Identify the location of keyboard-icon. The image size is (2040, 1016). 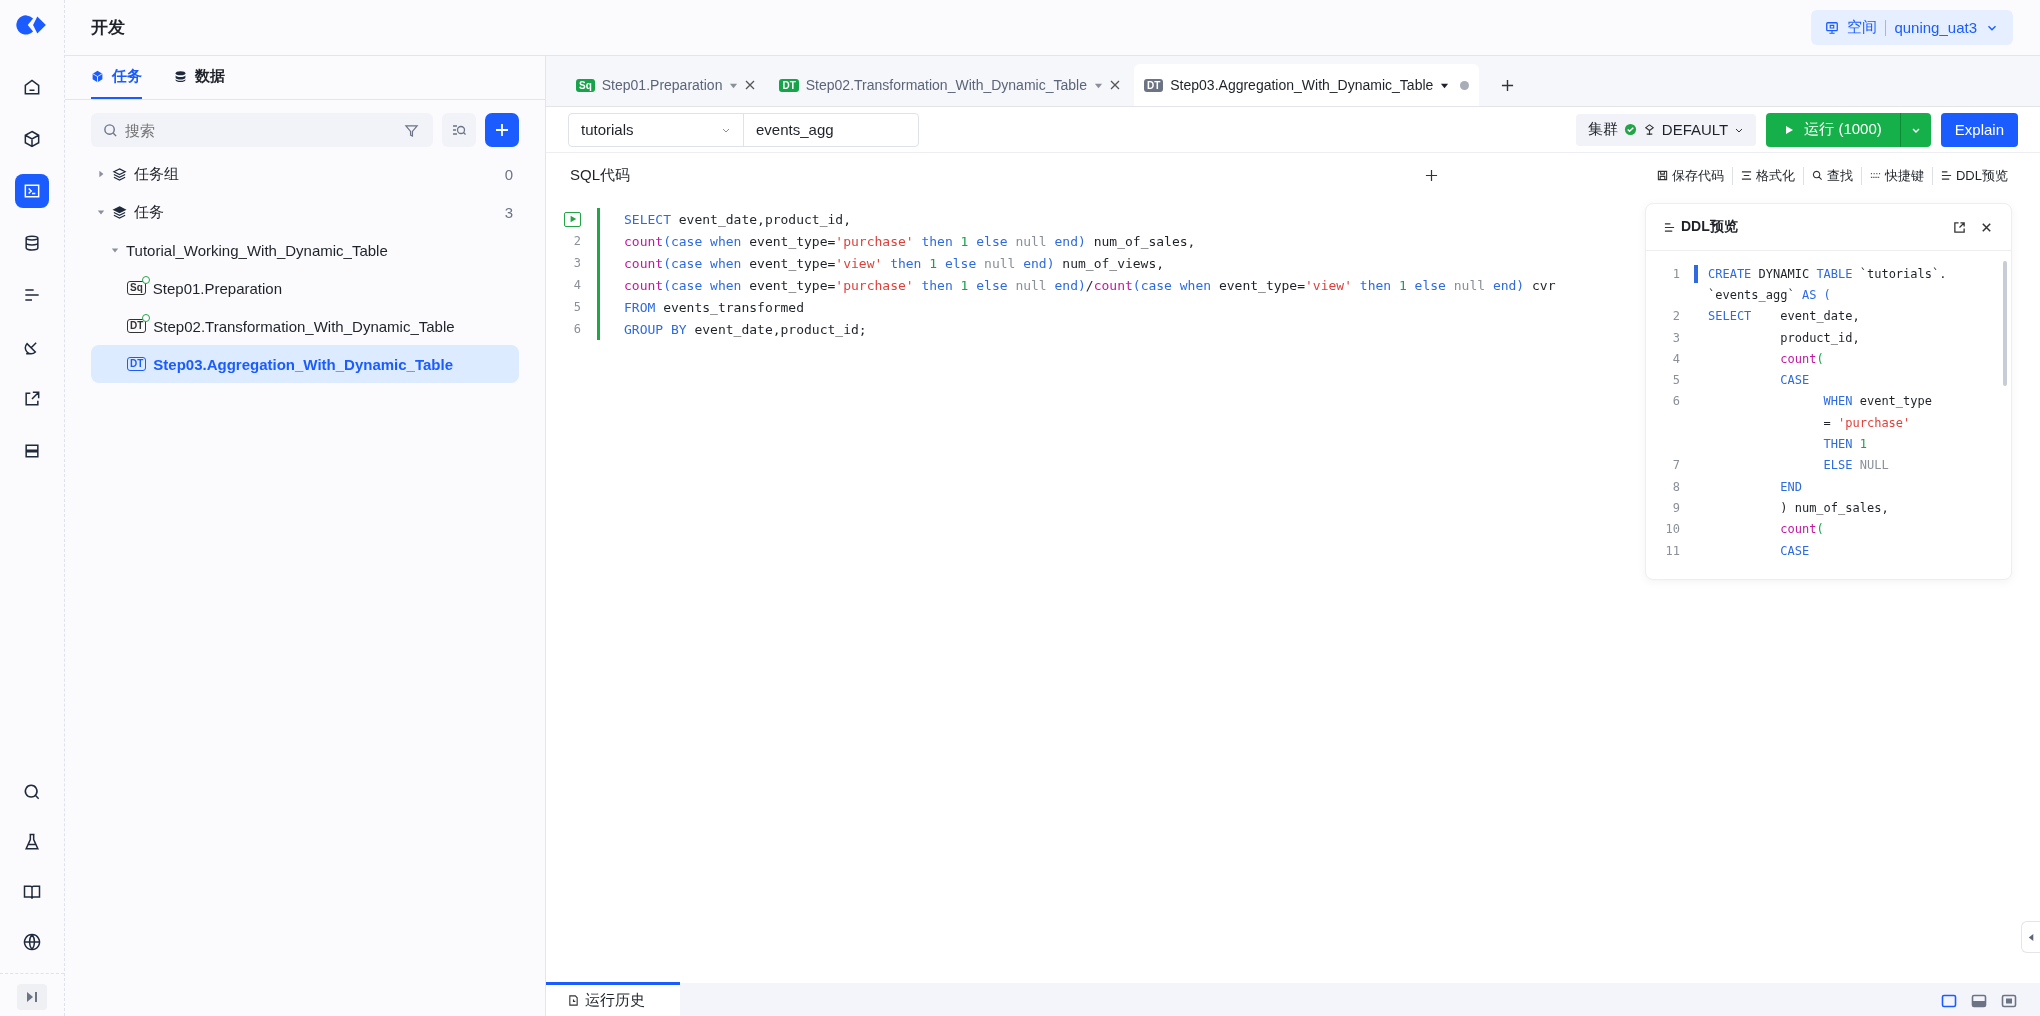
(1875, 175).